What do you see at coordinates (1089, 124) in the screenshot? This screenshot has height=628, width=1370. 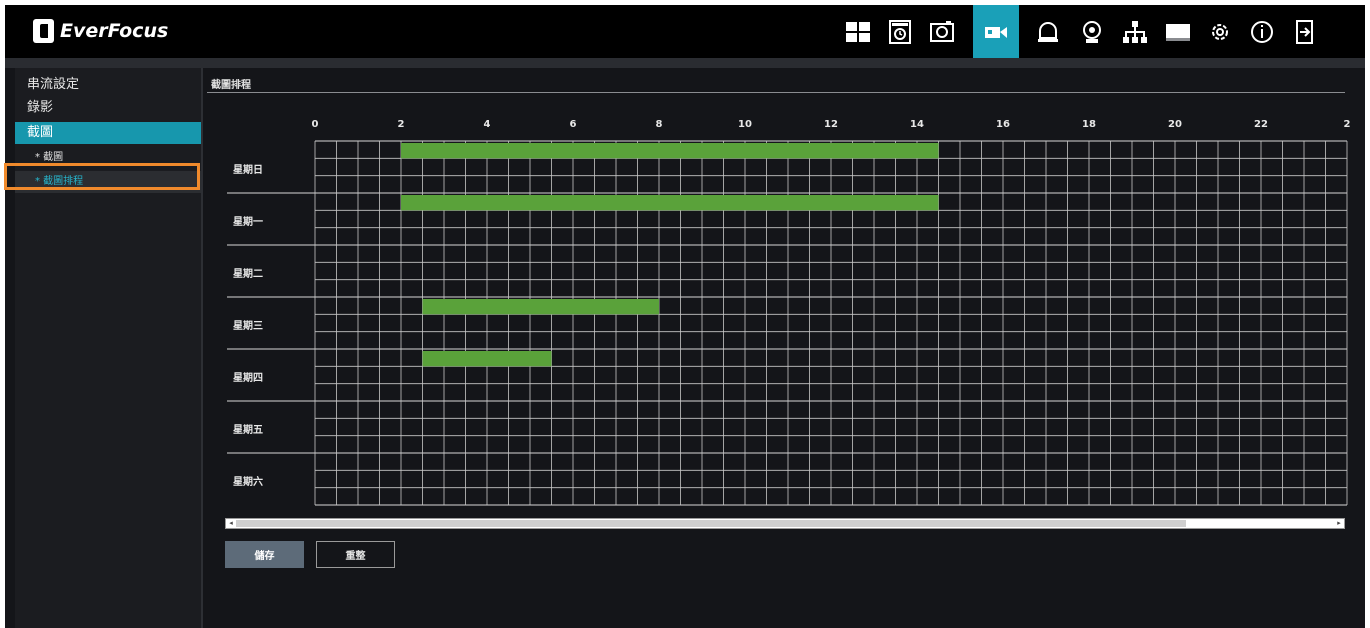 I see `hour-label: 18` at bounding box center [1089, 124].